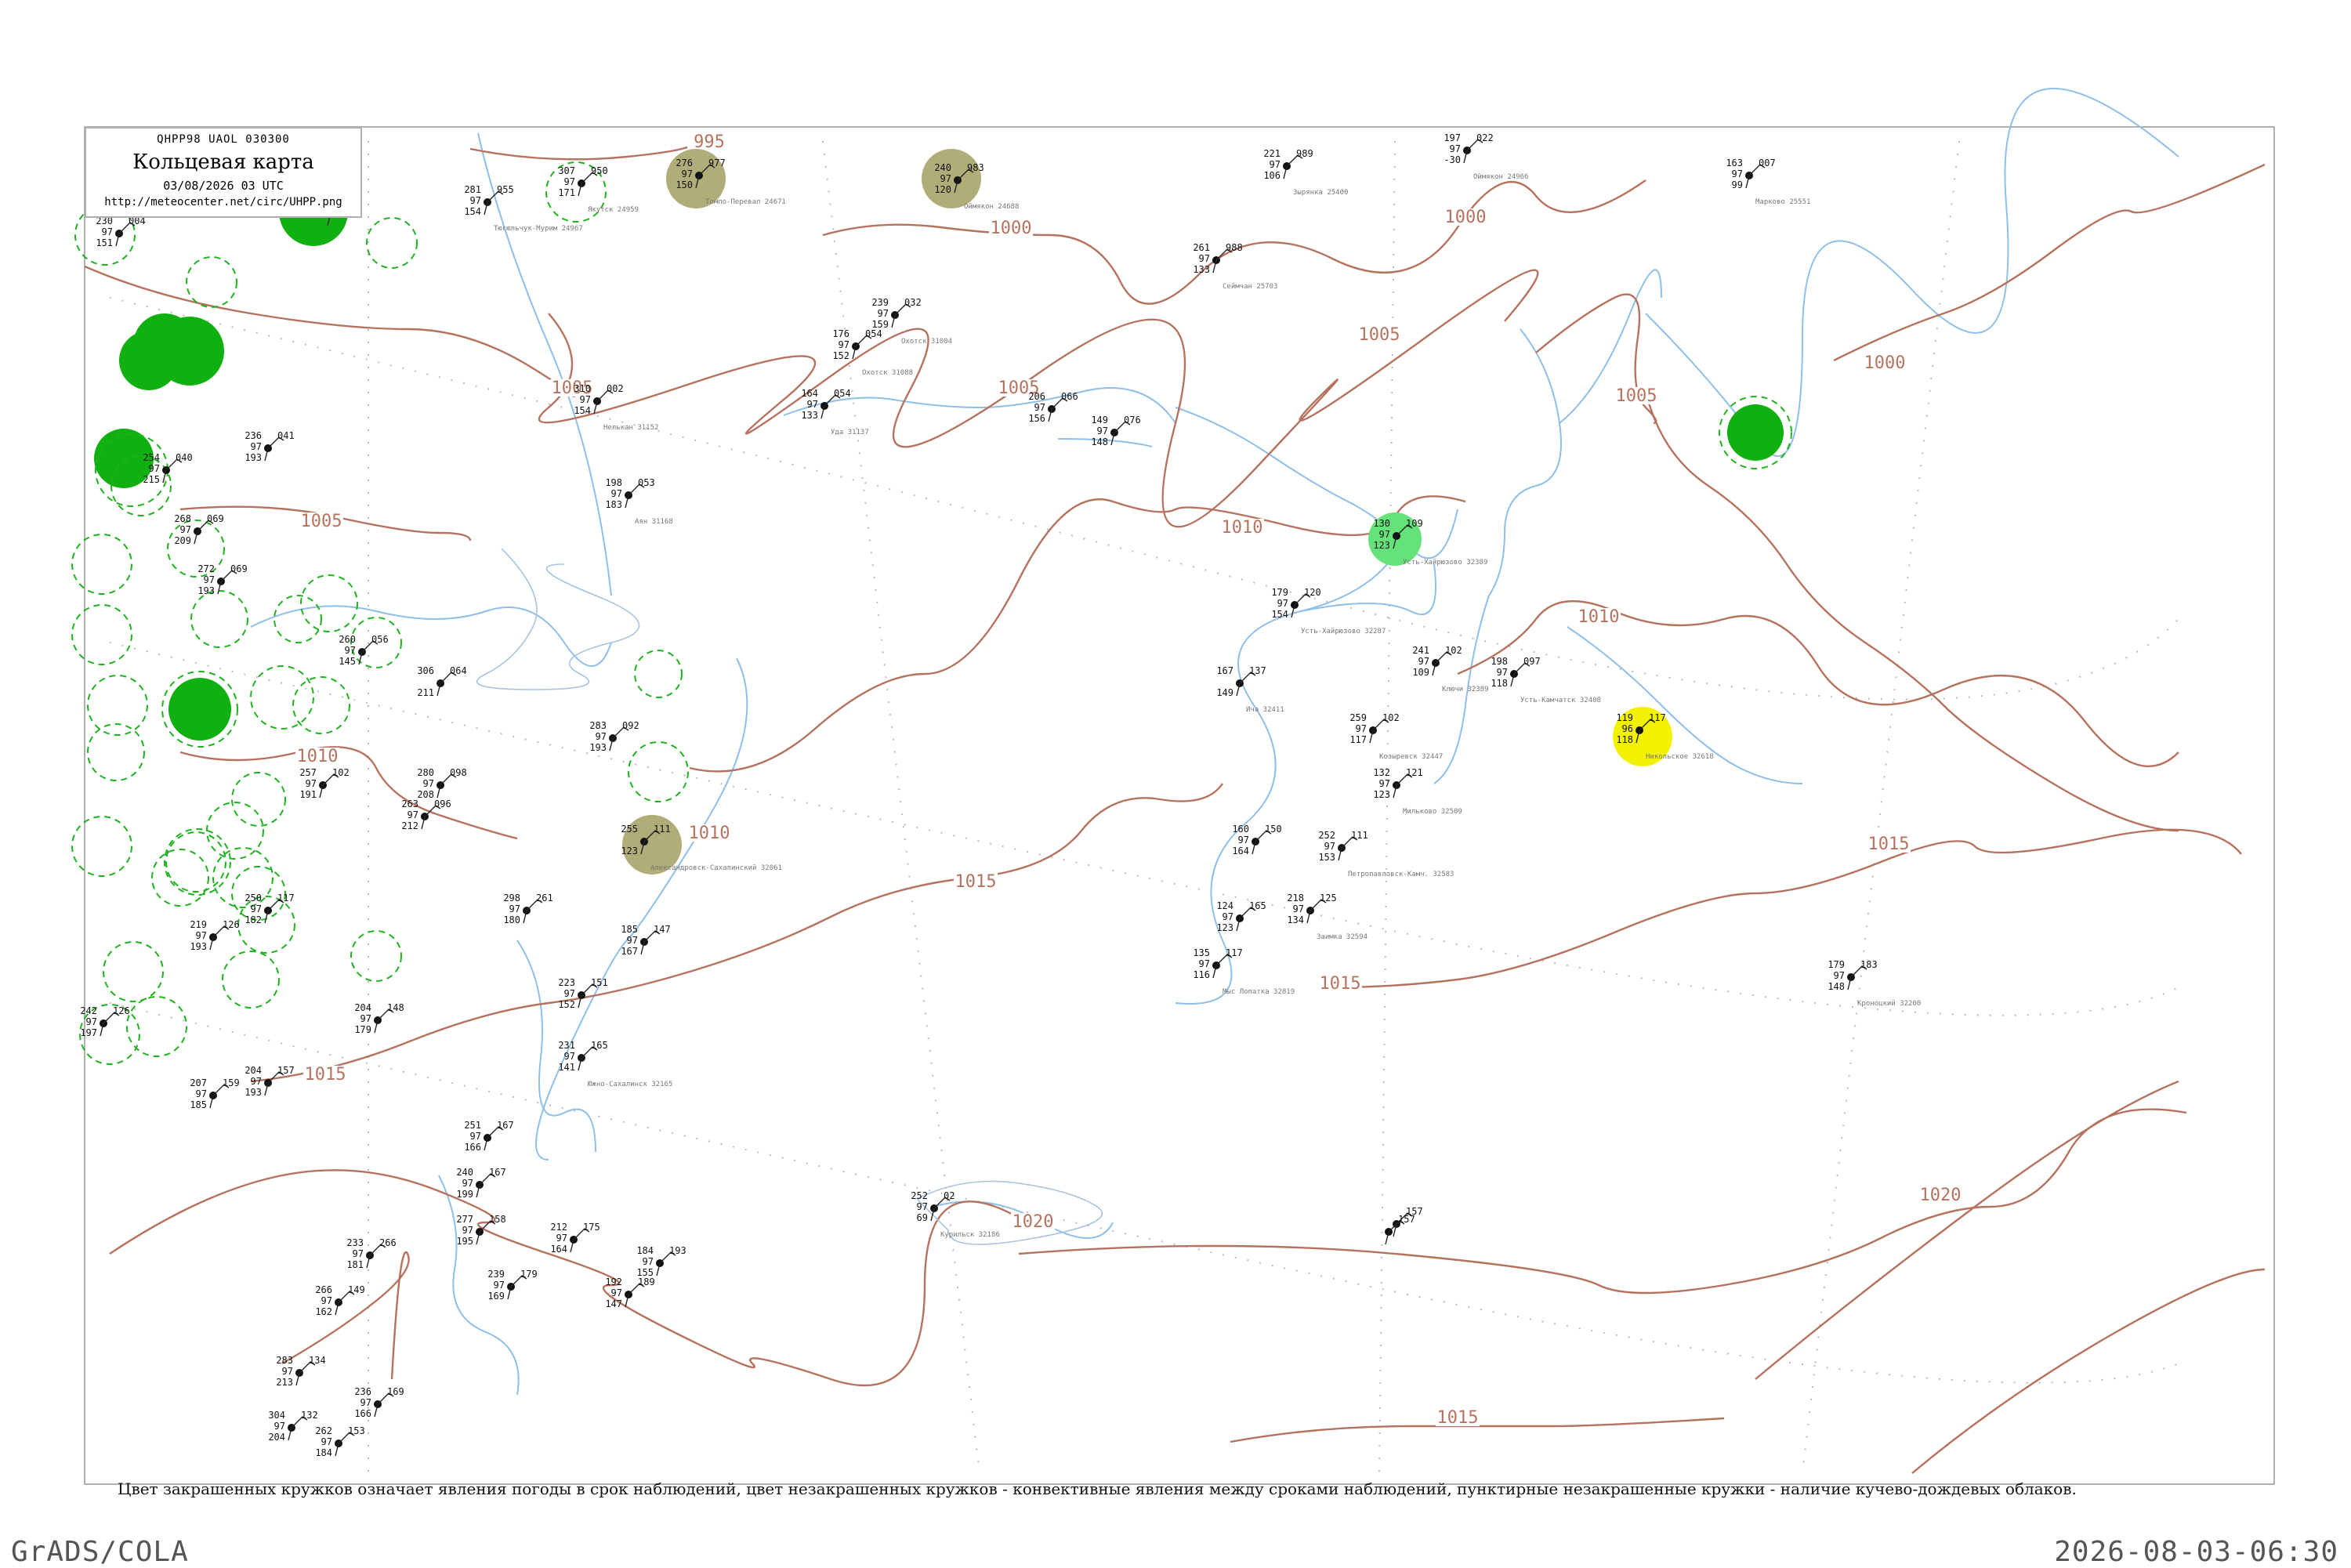 This screenshot has height=1568, width=2351. I want to click on station-value: 195, so click(464, 1241).